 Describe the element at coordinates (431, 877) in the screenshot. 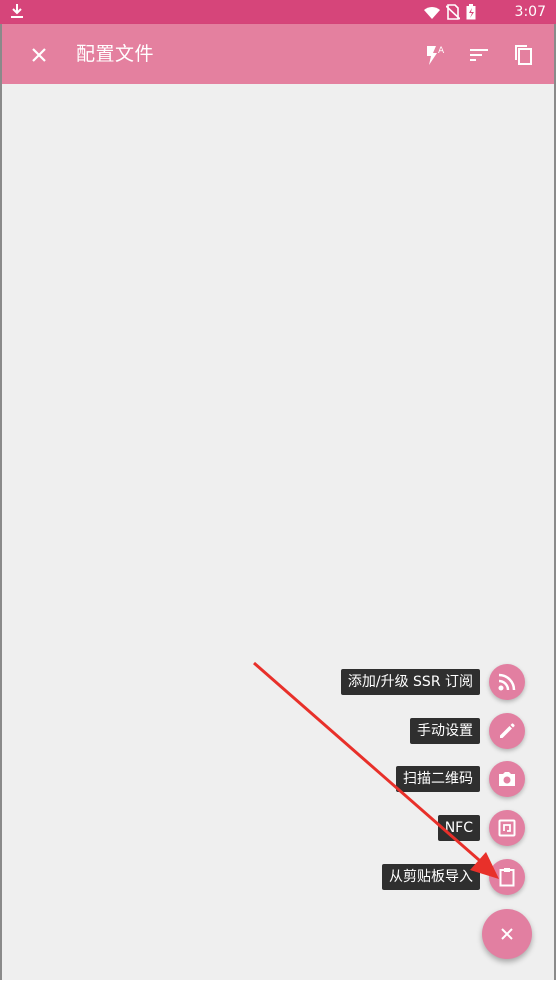

I see `fab-label-import-clipboard: 从剪贴板导入` at that location.